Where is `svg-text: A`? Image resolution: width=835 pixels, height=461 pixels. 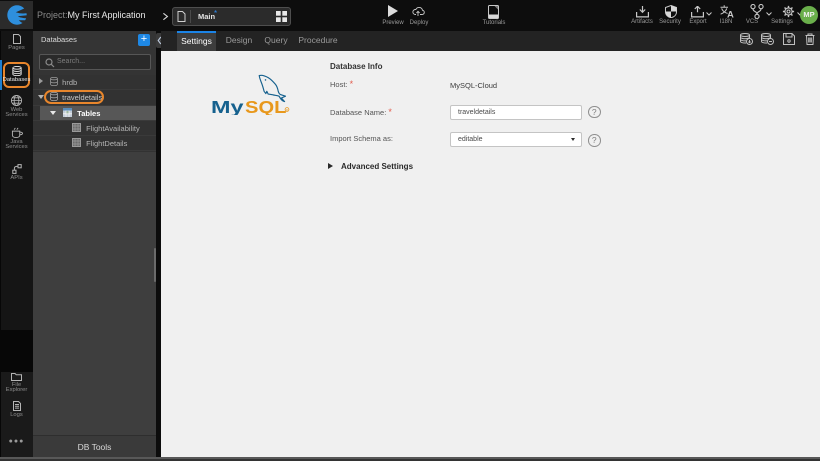
svg-text: A is located at coordinates (730, 14).